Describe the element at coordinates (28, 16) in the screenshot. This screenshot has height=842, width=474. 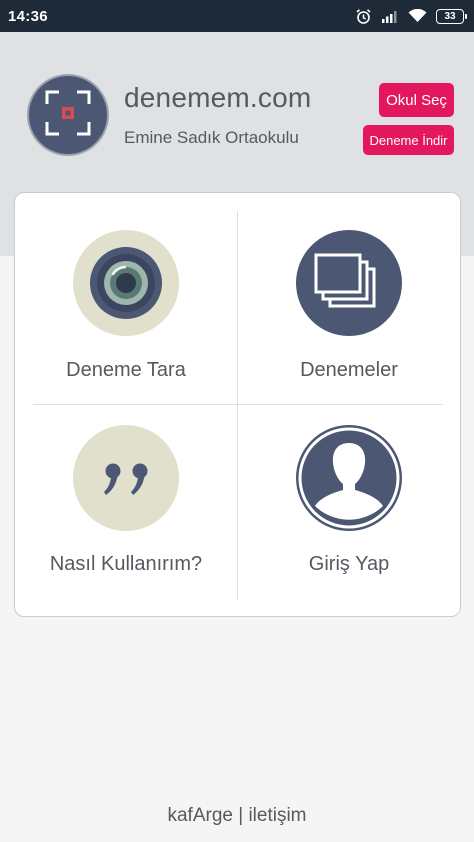
I see `status-time: 14:36` at that location.